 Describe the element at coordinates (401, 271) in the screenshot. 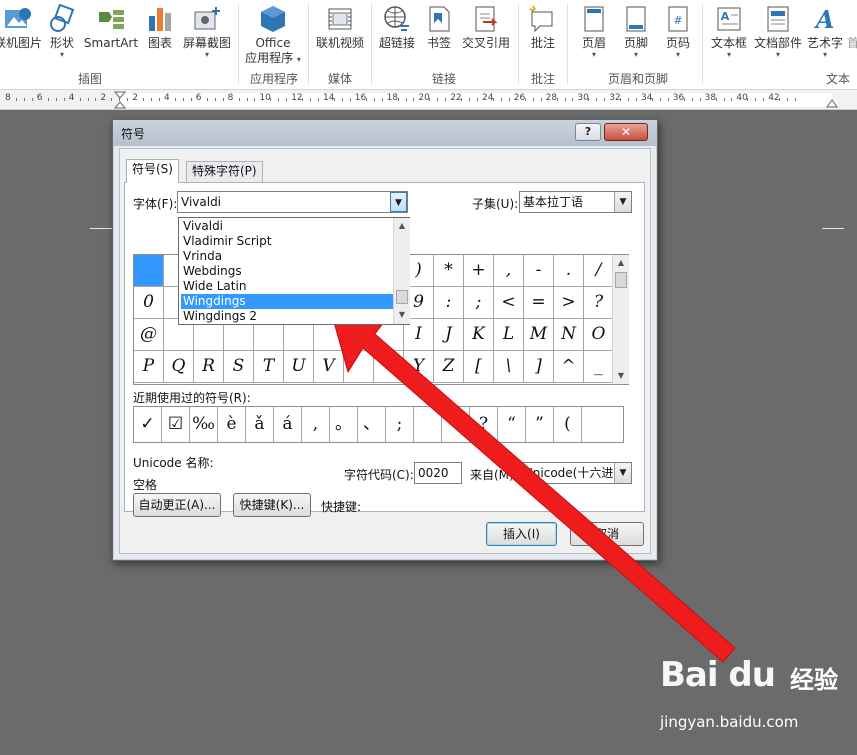

I see `dropdown-scrollbar: ▲ ▼` at that location.